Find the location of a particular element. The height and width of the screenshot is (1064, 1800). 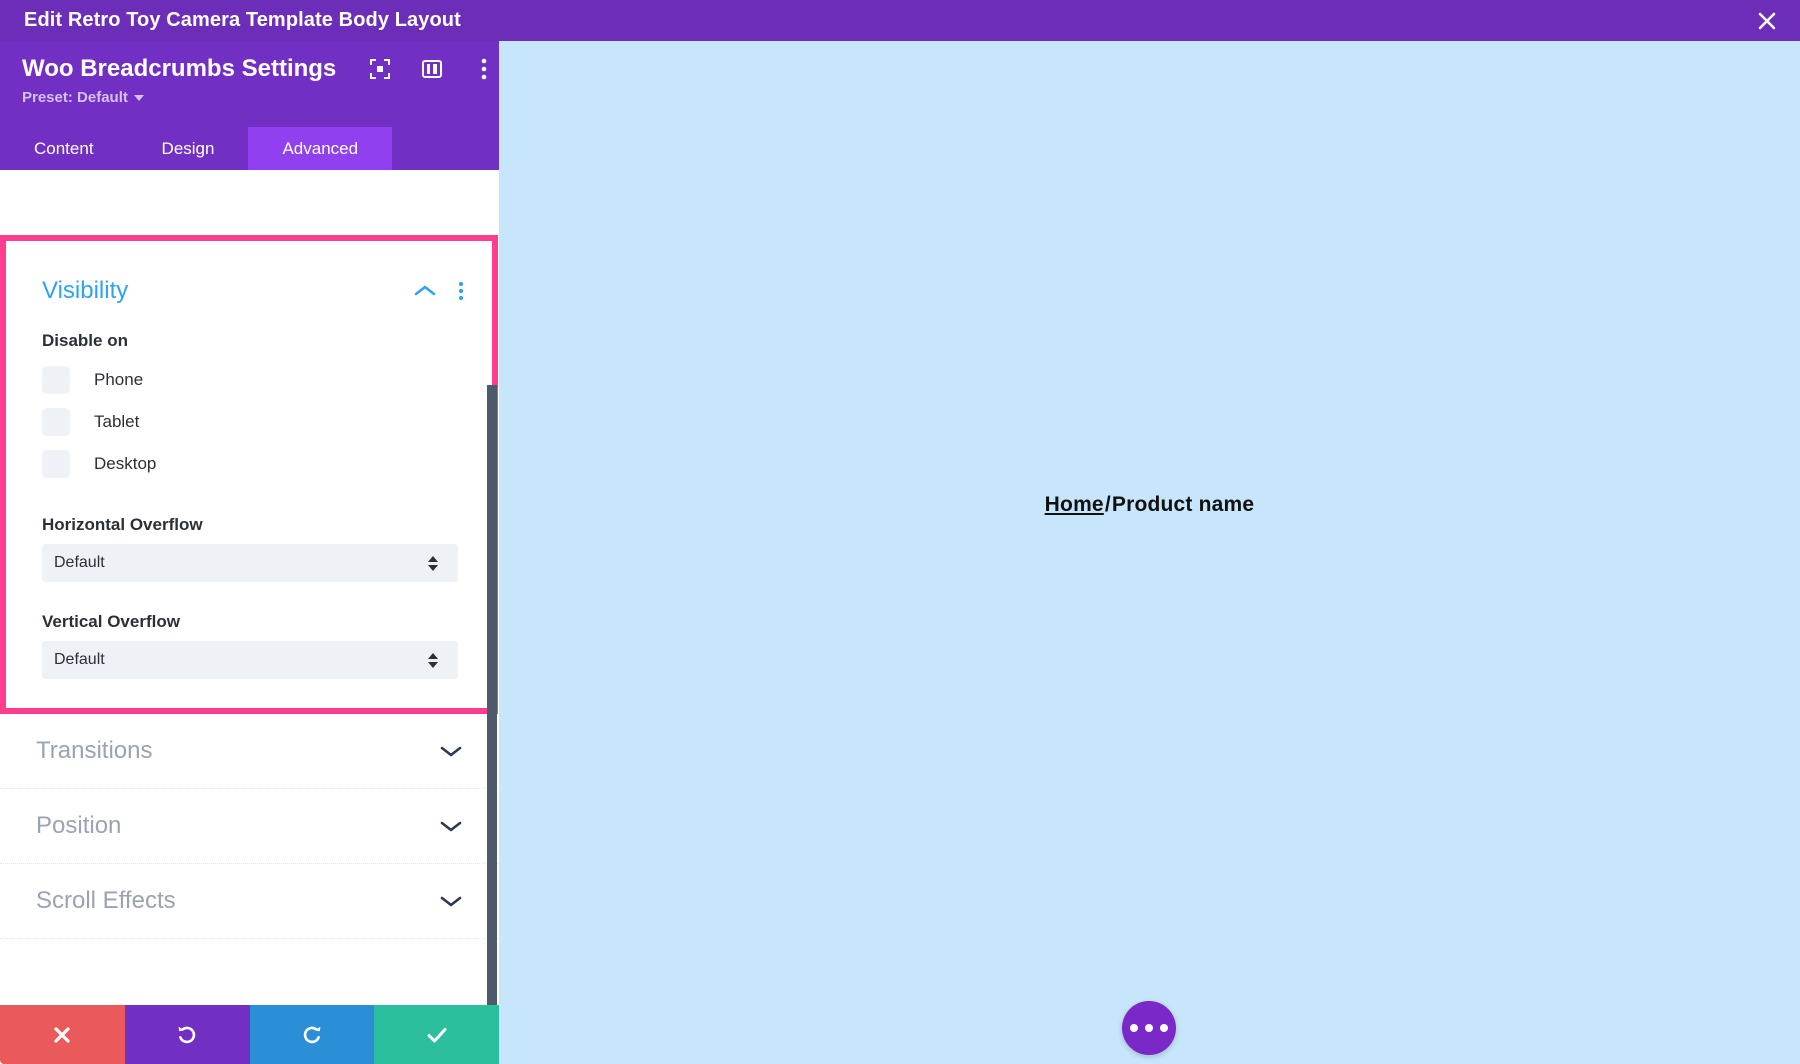

checkbox-row-phone: Phone is located at coordinates (249, 380).